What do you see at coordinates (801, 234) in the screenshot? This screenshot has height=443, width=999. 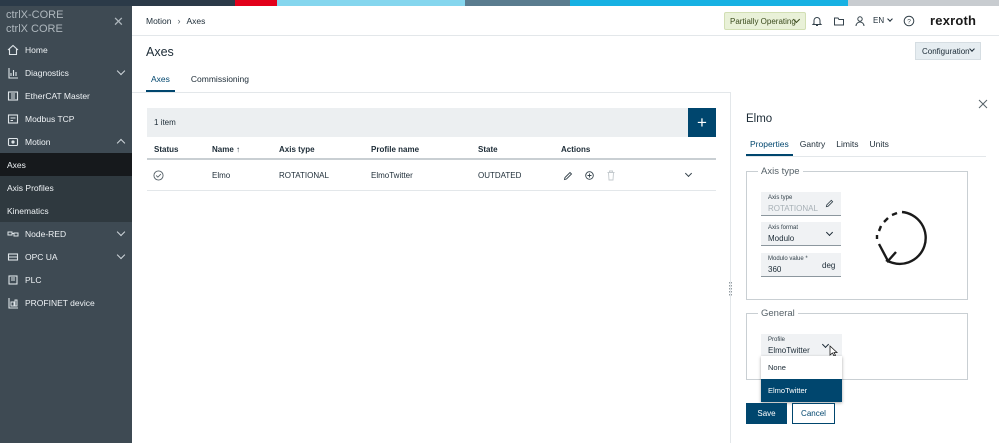 I see `axis-format-select: Axis format Modulo` at bounding box center [801, 234].